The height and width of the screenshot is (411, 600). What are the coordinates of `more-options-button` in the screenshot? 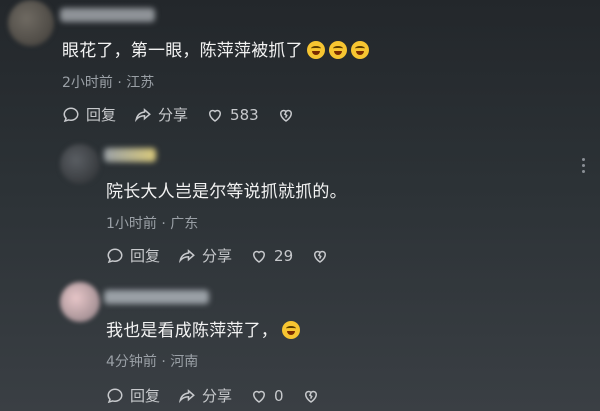 It's located at (583, 165).